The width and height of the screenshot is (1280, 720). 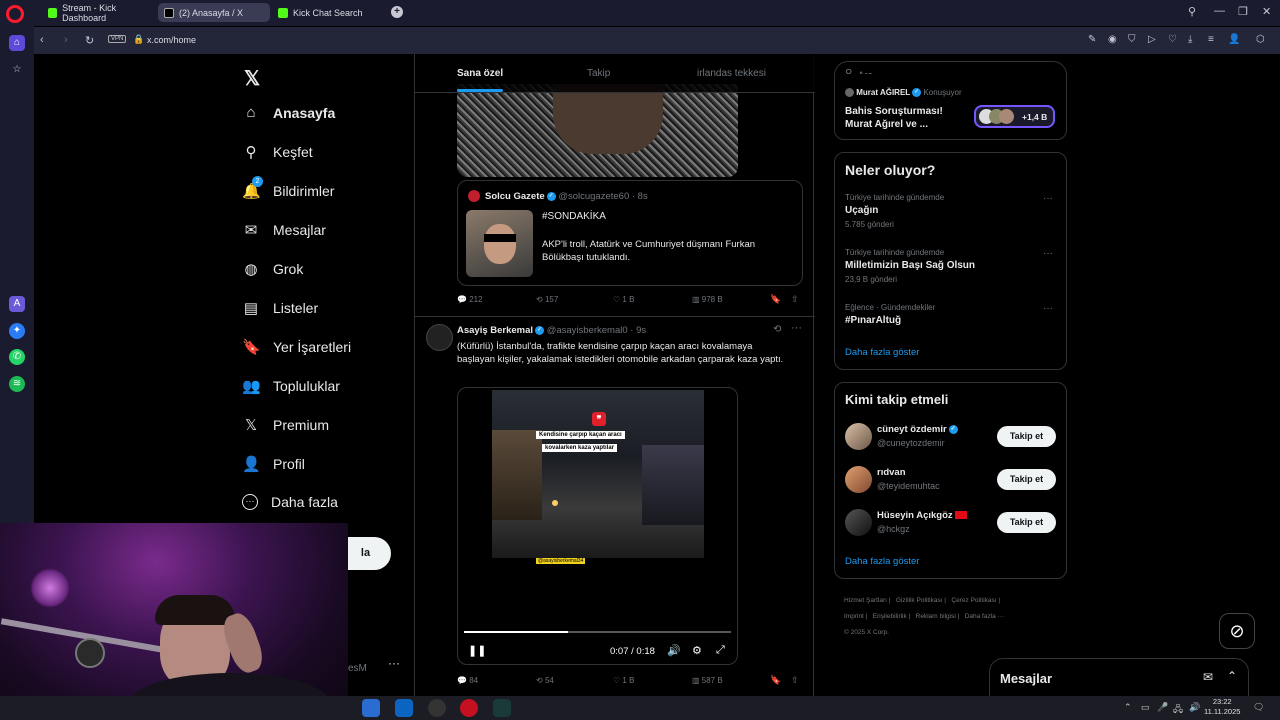 I want to click on obs-icon, so click(x=437, y=708).